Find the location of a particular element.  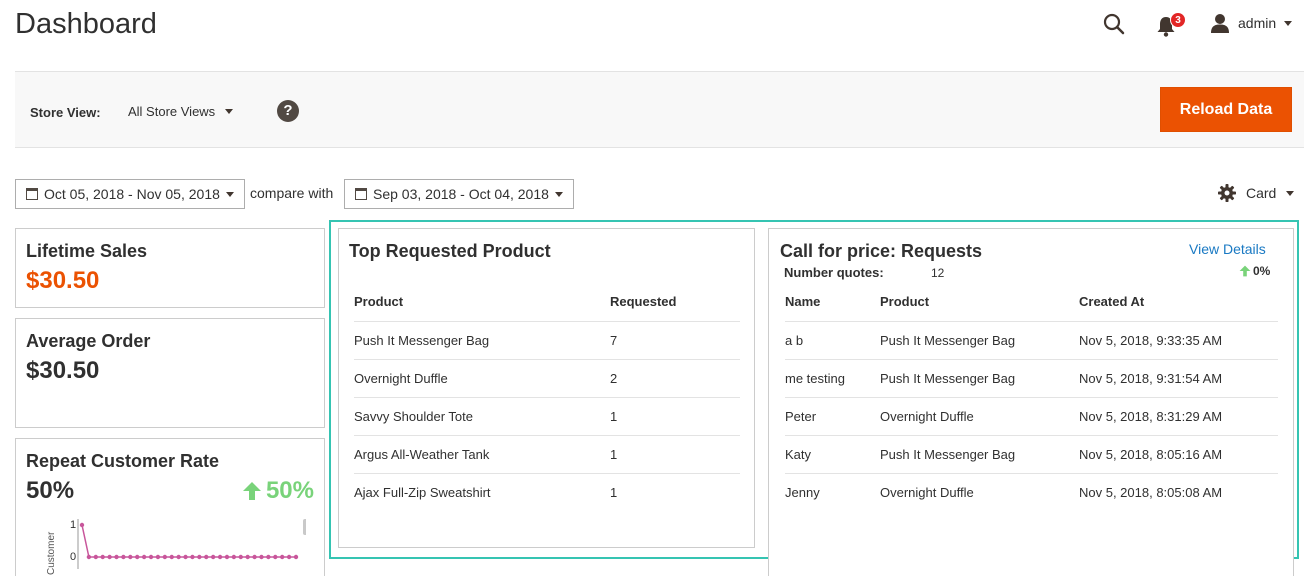

notifications-button: 3 is located at coordinates (1171, 25).